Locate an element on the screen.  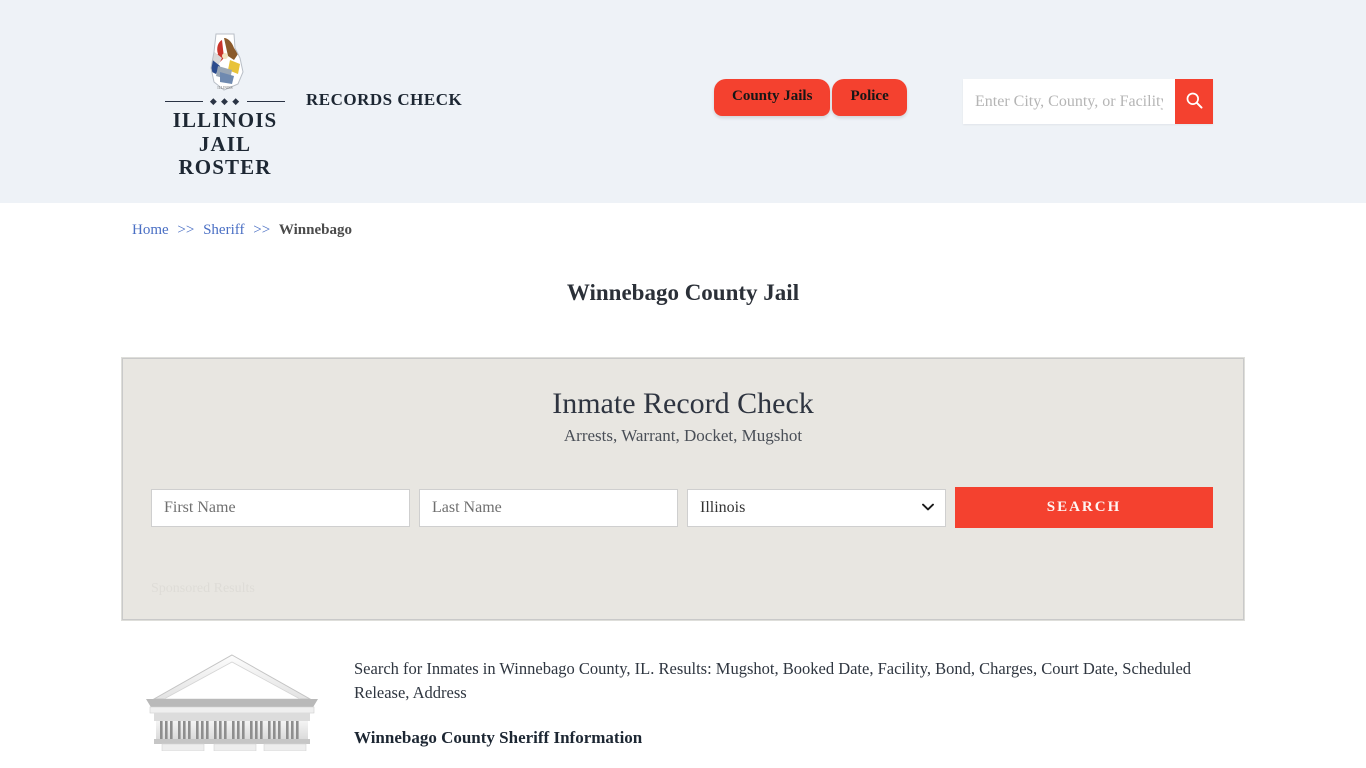
header-tagline: RECORDS CHECK is located at coordinates (384, 99).